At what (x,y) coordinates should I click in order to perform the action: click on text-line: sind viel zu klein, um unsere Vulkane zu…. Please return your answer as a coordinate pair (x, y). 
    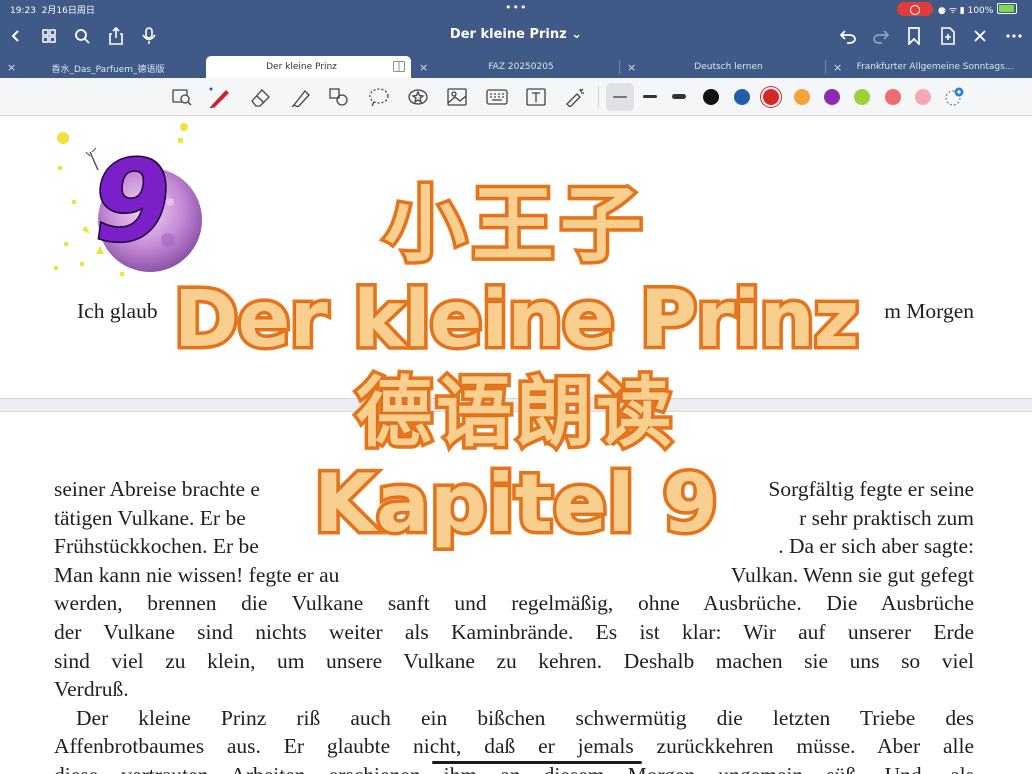
    Looking at the image, I should click on (514, 660).